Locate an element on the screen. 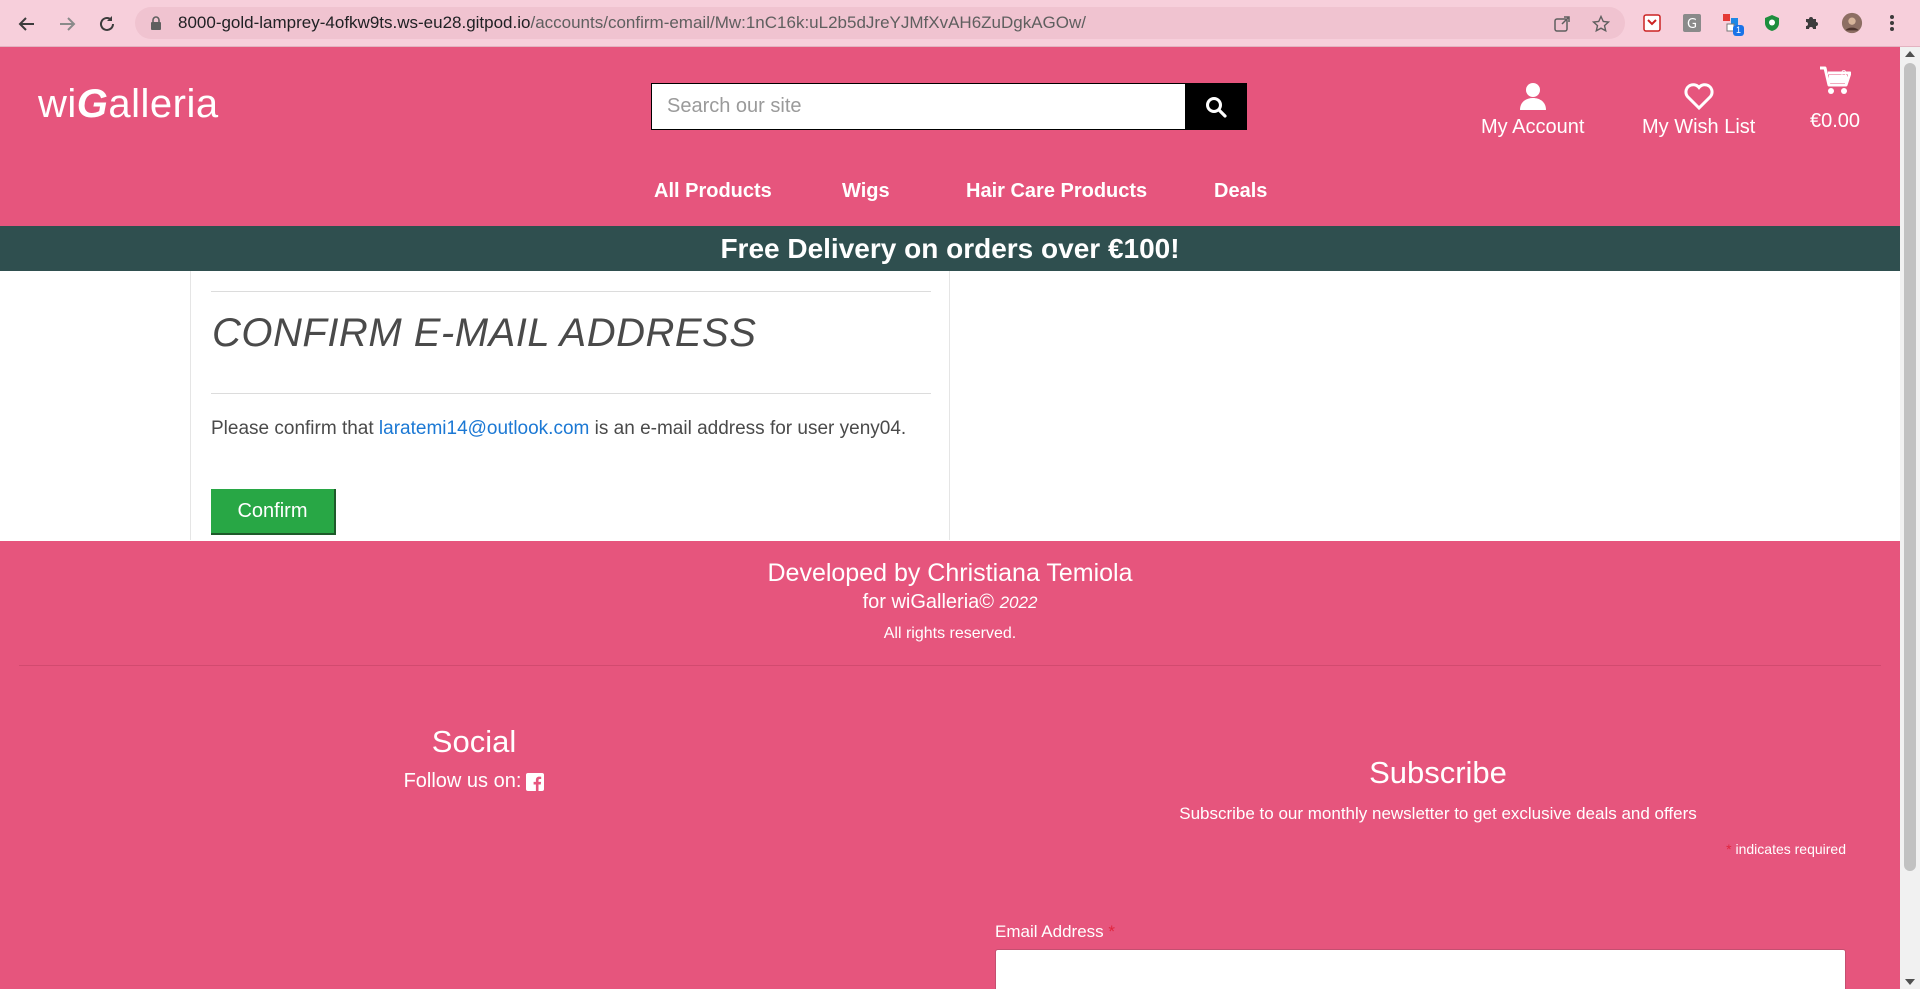  search-button is located at coordinates (1215, 106).